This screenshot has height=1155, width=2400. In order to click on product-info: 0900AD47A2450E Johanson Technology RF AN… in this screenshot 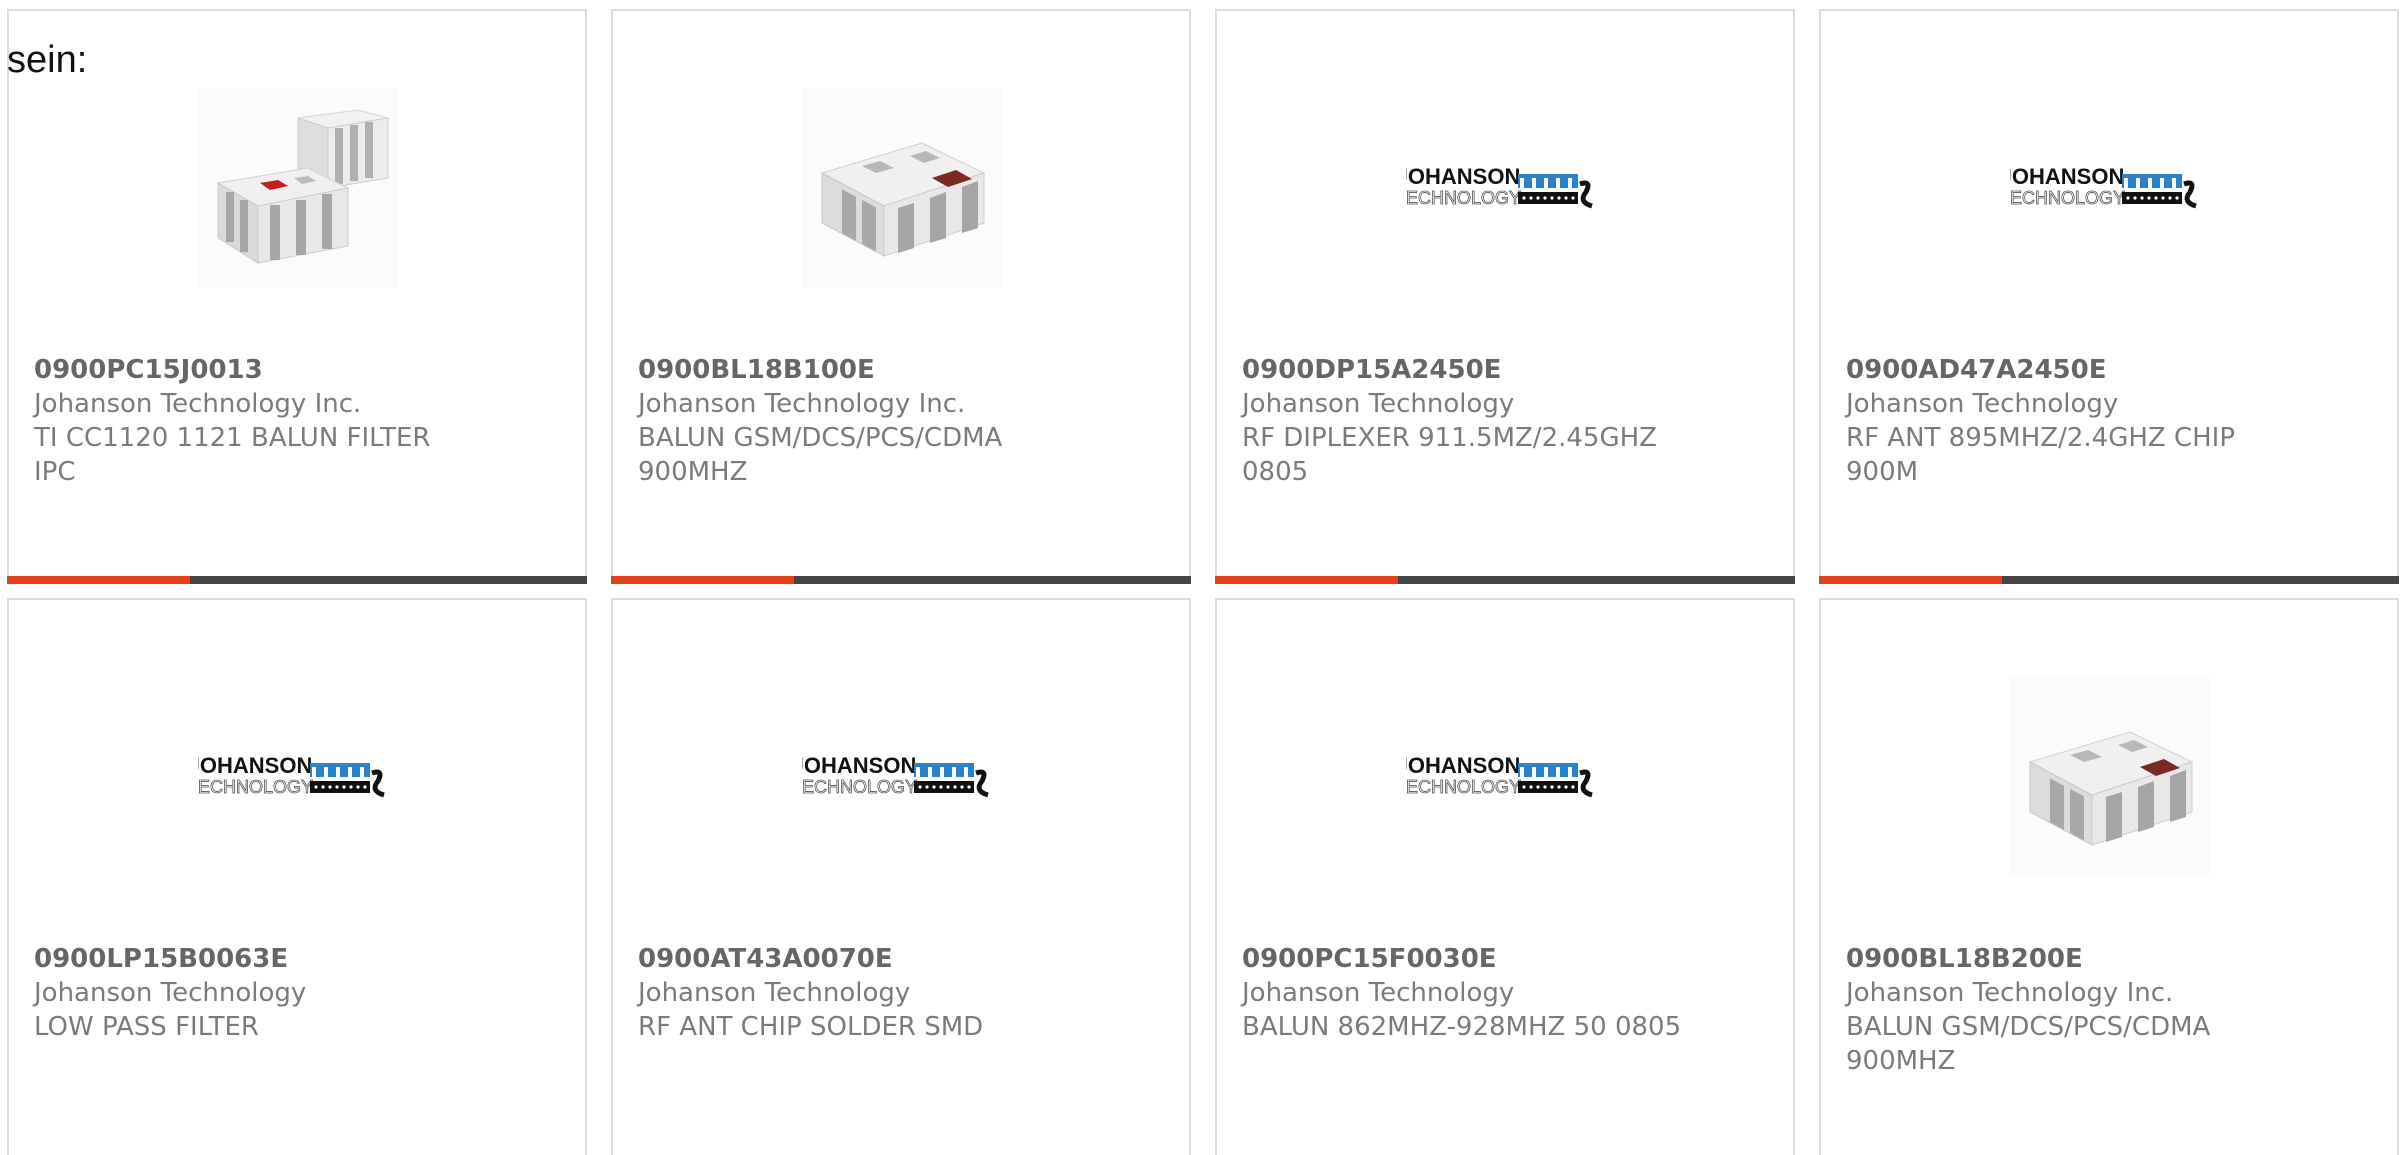, I will do `click(2076, 421)`.